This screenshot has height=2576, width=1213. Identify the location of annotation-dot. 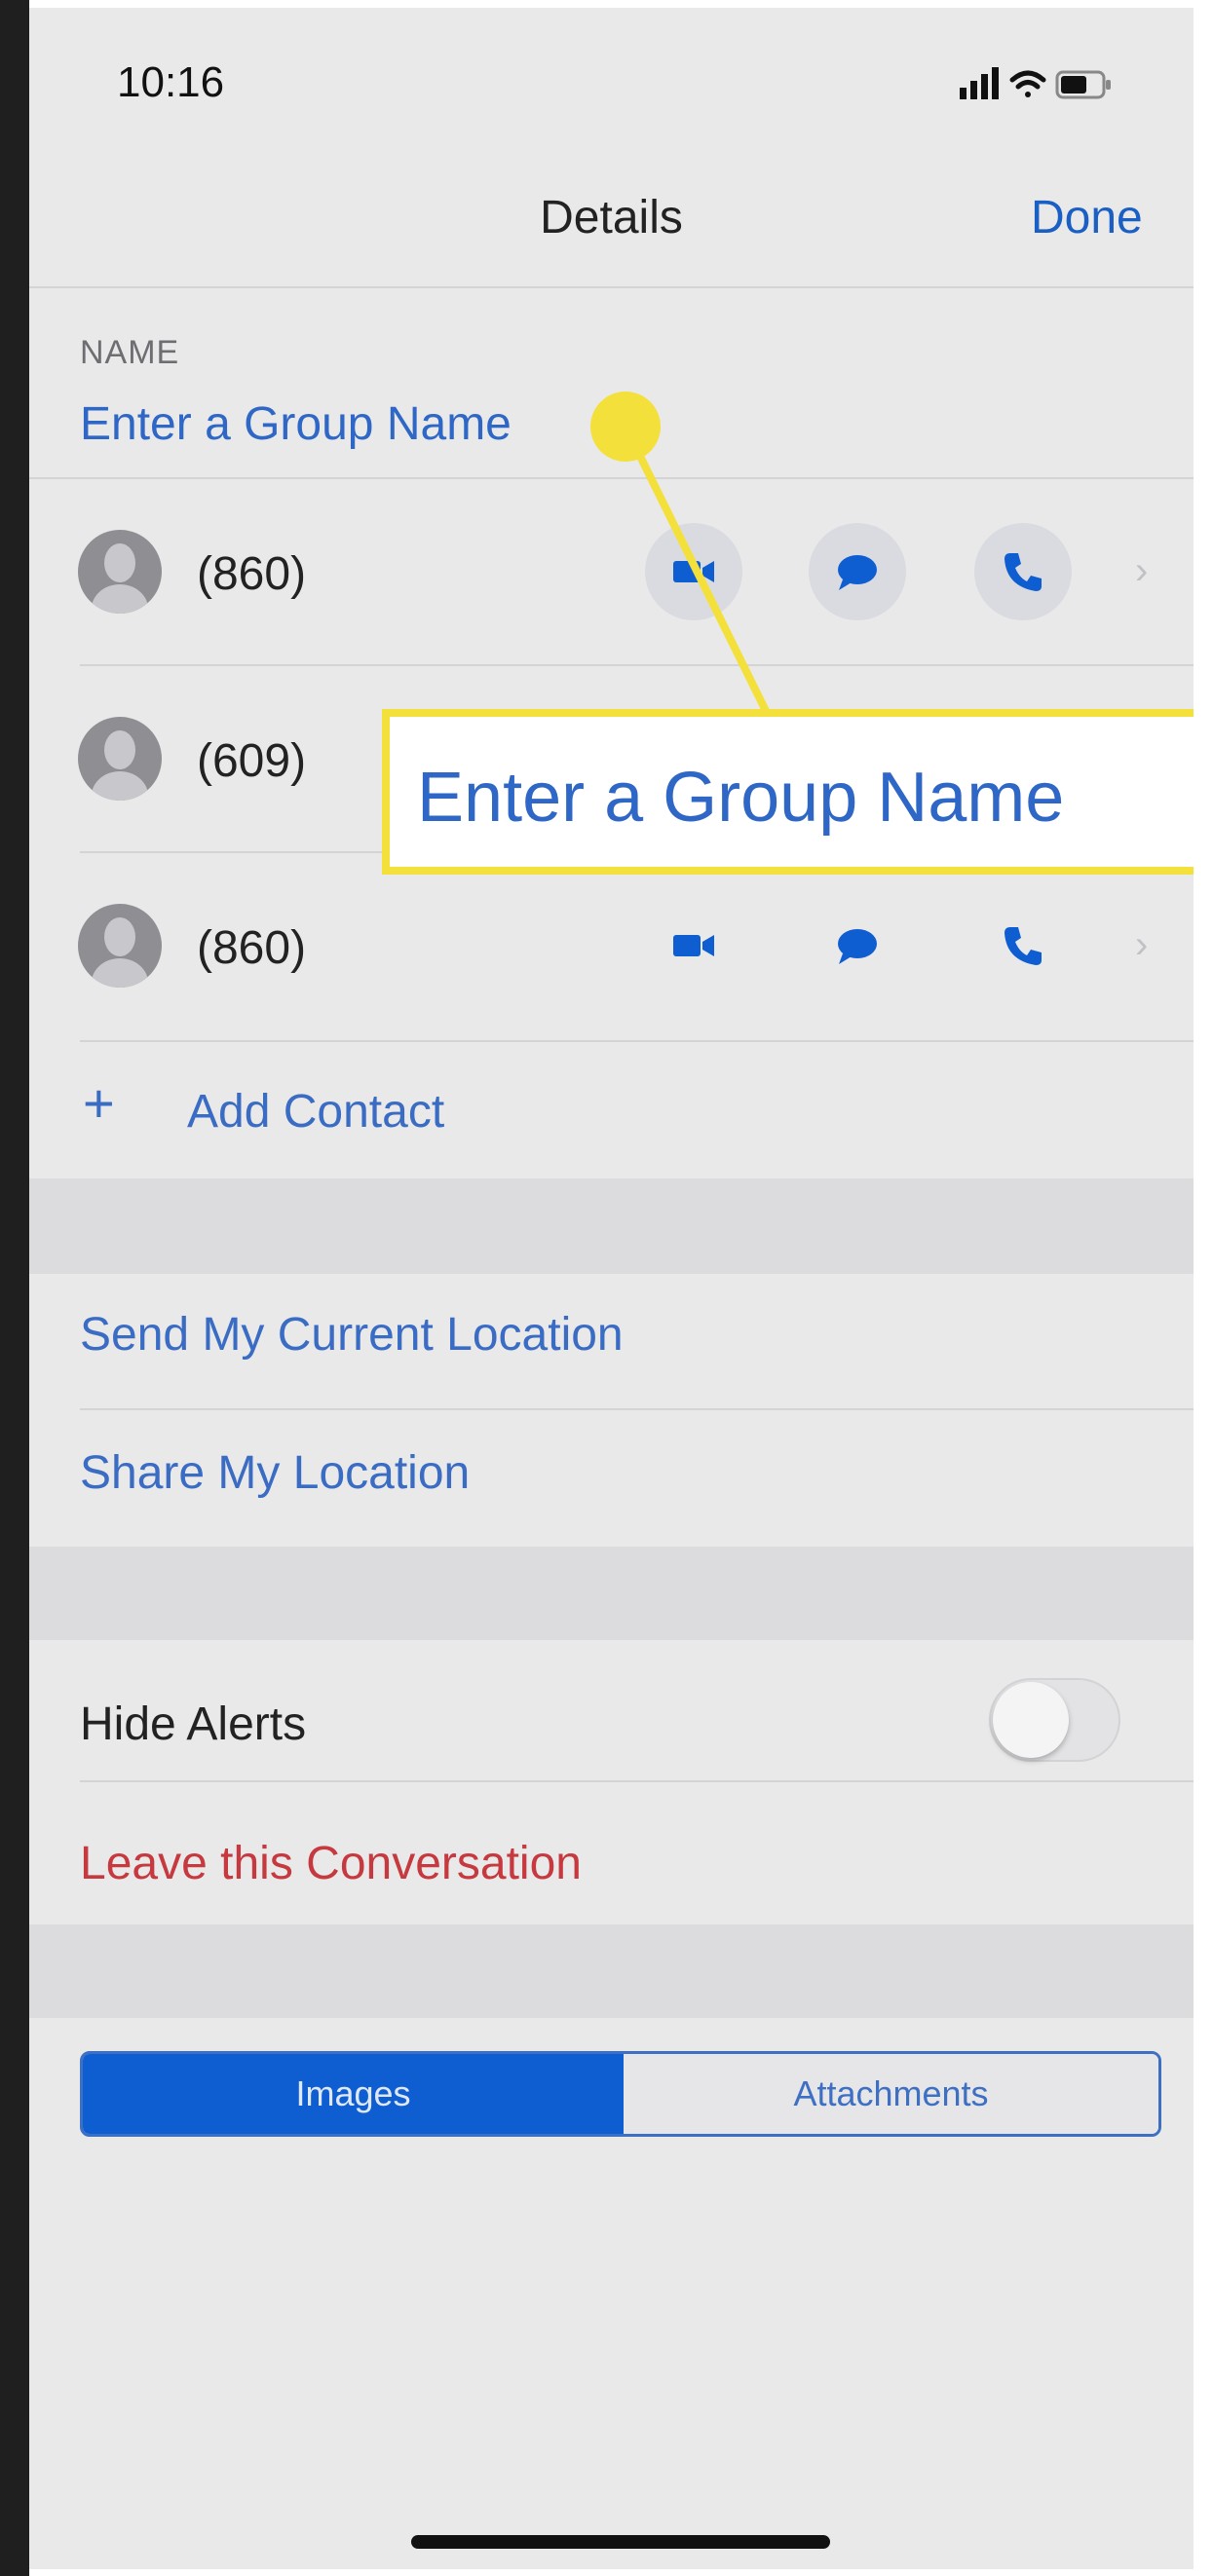
(625, 427).